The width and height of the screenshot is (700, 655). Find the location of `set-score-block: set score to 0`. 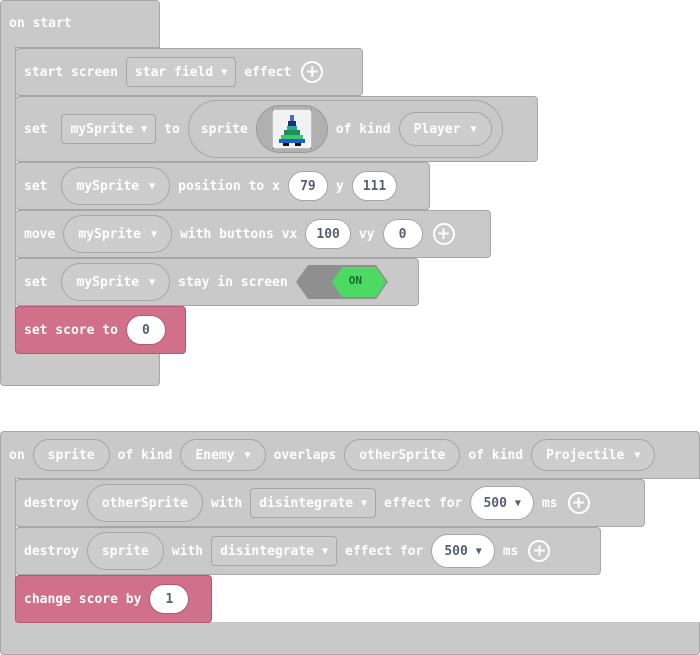

set-score-block: set score to 0 is located at coordinates (100, 330).